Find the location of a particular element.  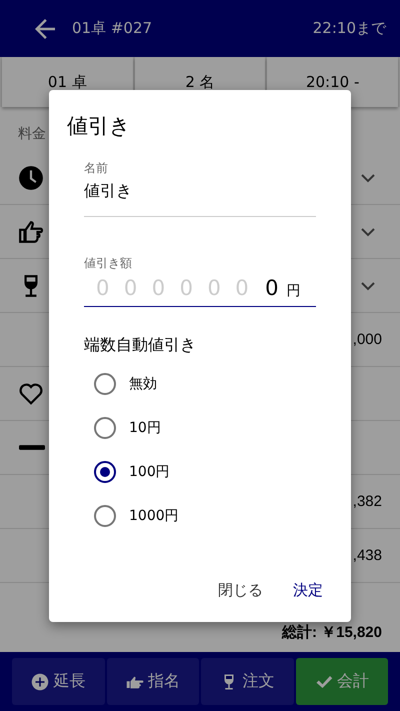

dialog-button: 閉じる is located at coordinates (240, 590).